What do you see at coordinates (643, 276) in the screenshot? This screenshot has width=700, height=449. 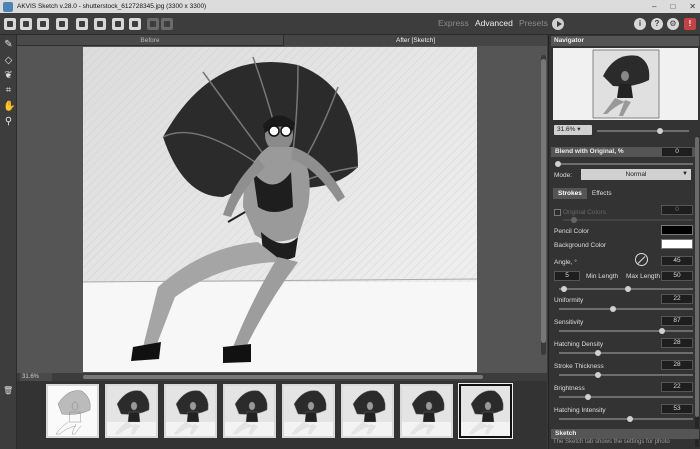 I see `max-length-label: Max Length` at bounding box center [643, 276].